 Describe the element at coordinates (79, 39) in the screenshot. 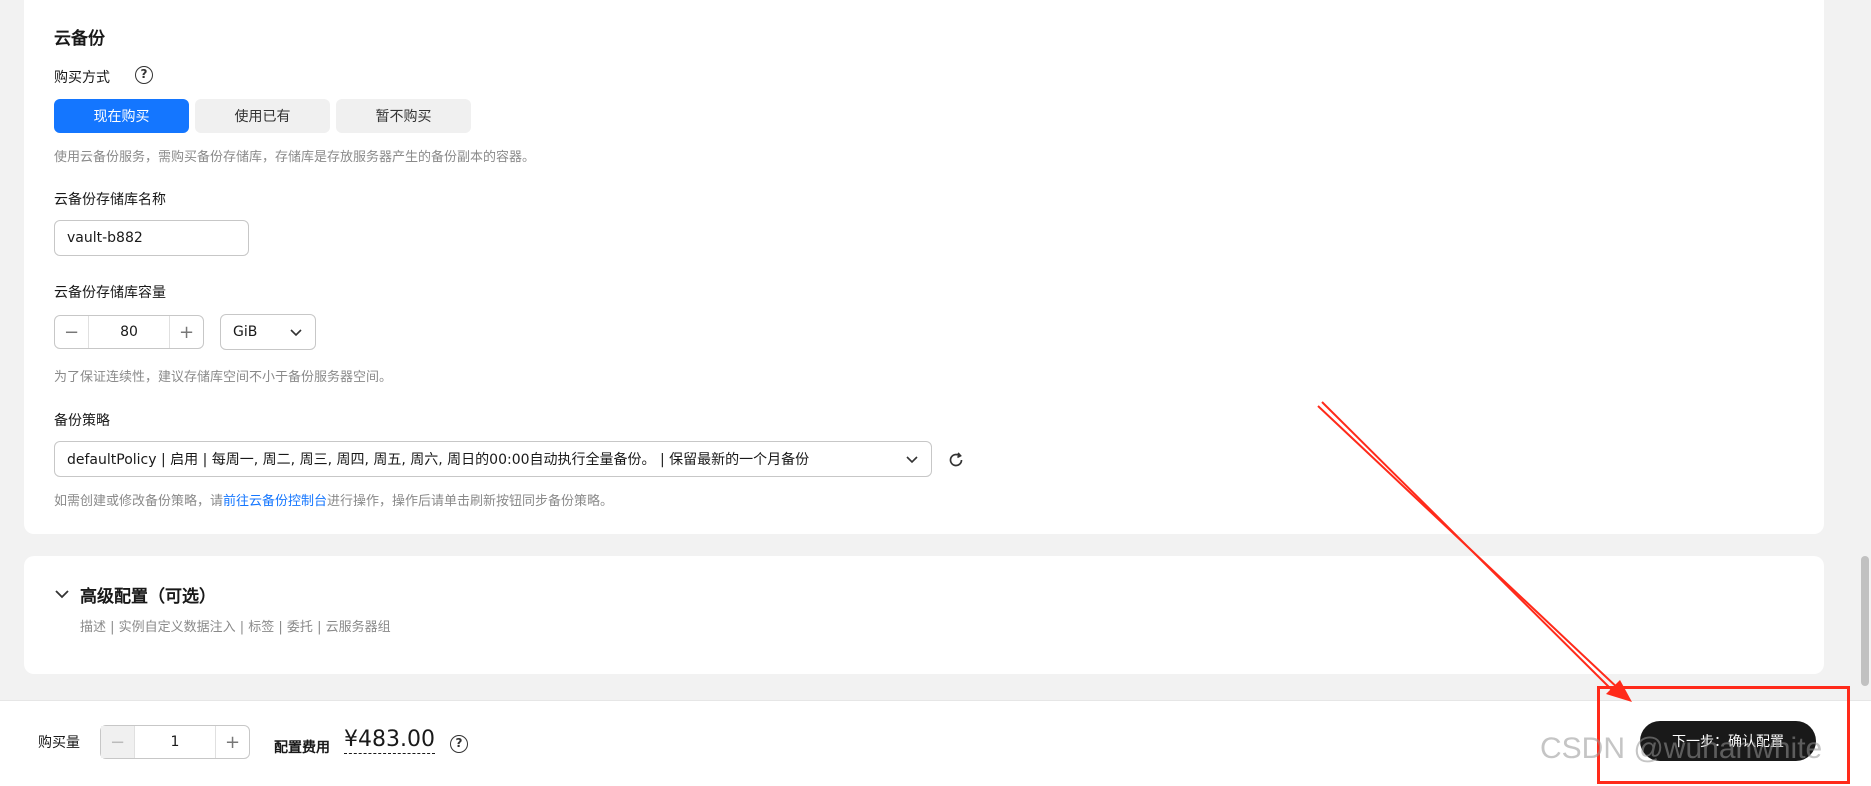

I see `backup-section-title: 云备份` at that location.